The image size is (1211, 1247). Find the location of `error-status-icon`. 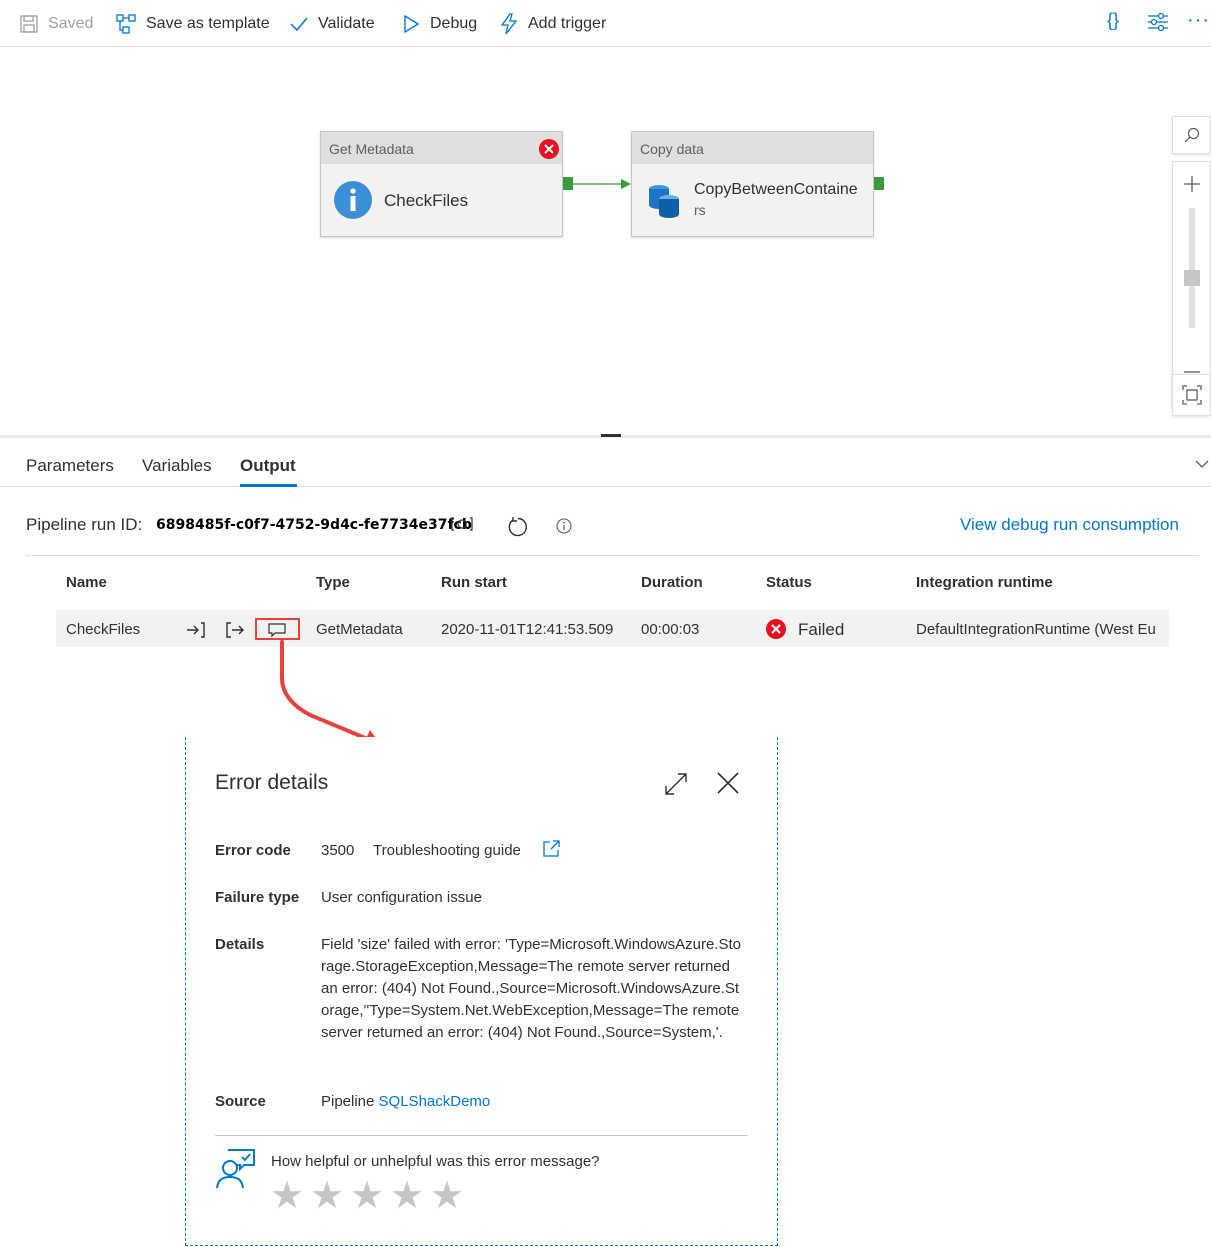

error-status-icon is located at coordinates (549, 149).